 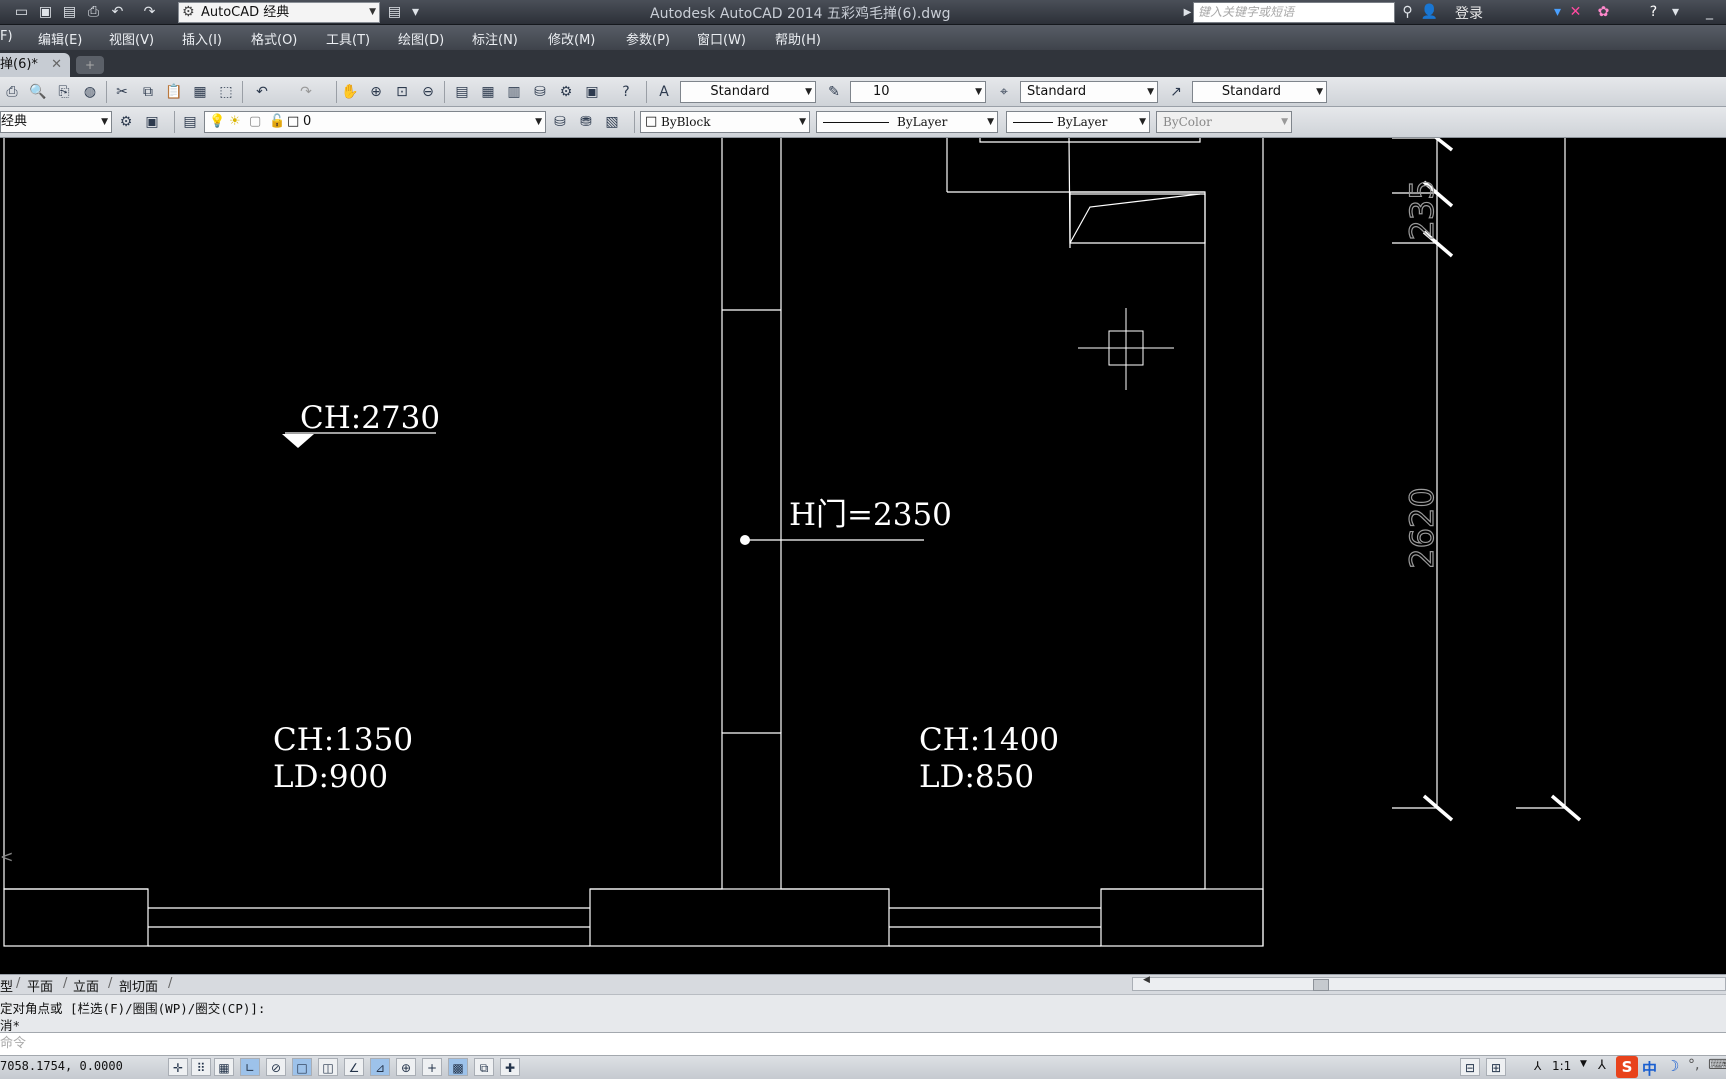 I want to click on menu-draw: 绘图(D), so click(x=421, y=38).